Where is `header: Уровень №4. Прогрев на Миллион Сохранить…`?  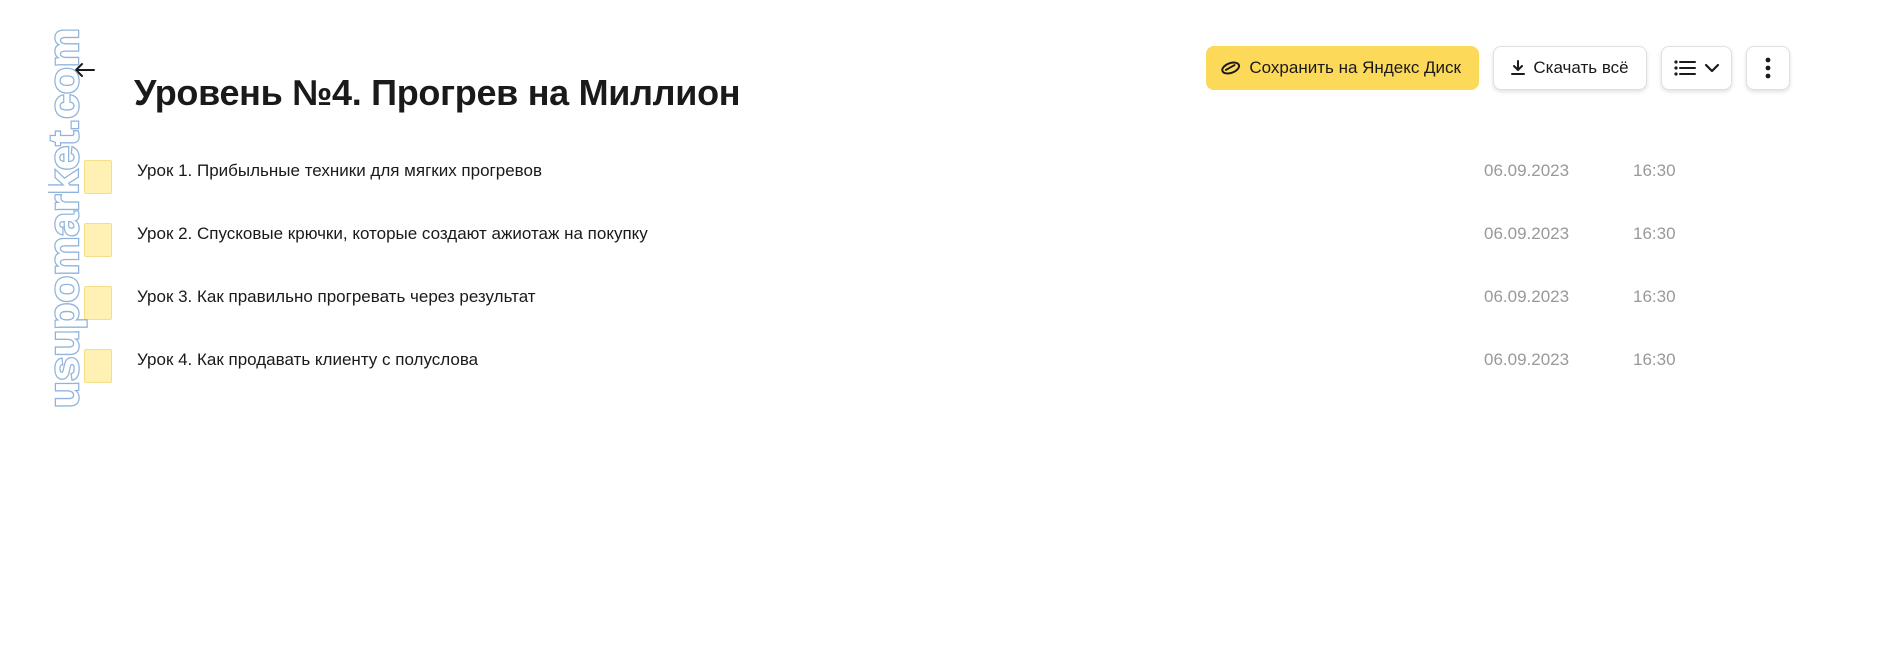 header: Уровень №4. Прогрев на Миллион Сохранить… is located at coordinates (942, 78).